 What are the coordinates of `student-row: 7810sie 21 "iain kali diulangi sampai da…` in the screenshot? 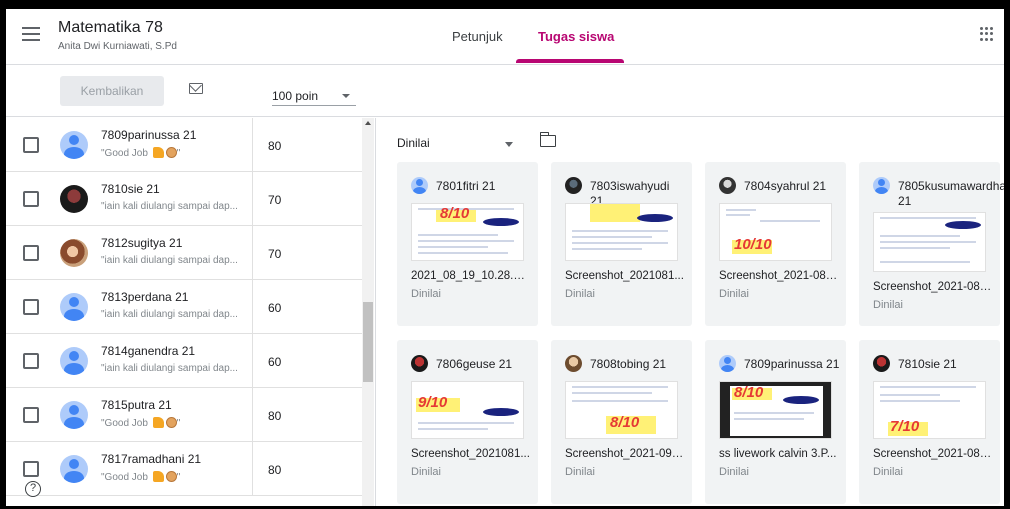 It's located at (184, 199).